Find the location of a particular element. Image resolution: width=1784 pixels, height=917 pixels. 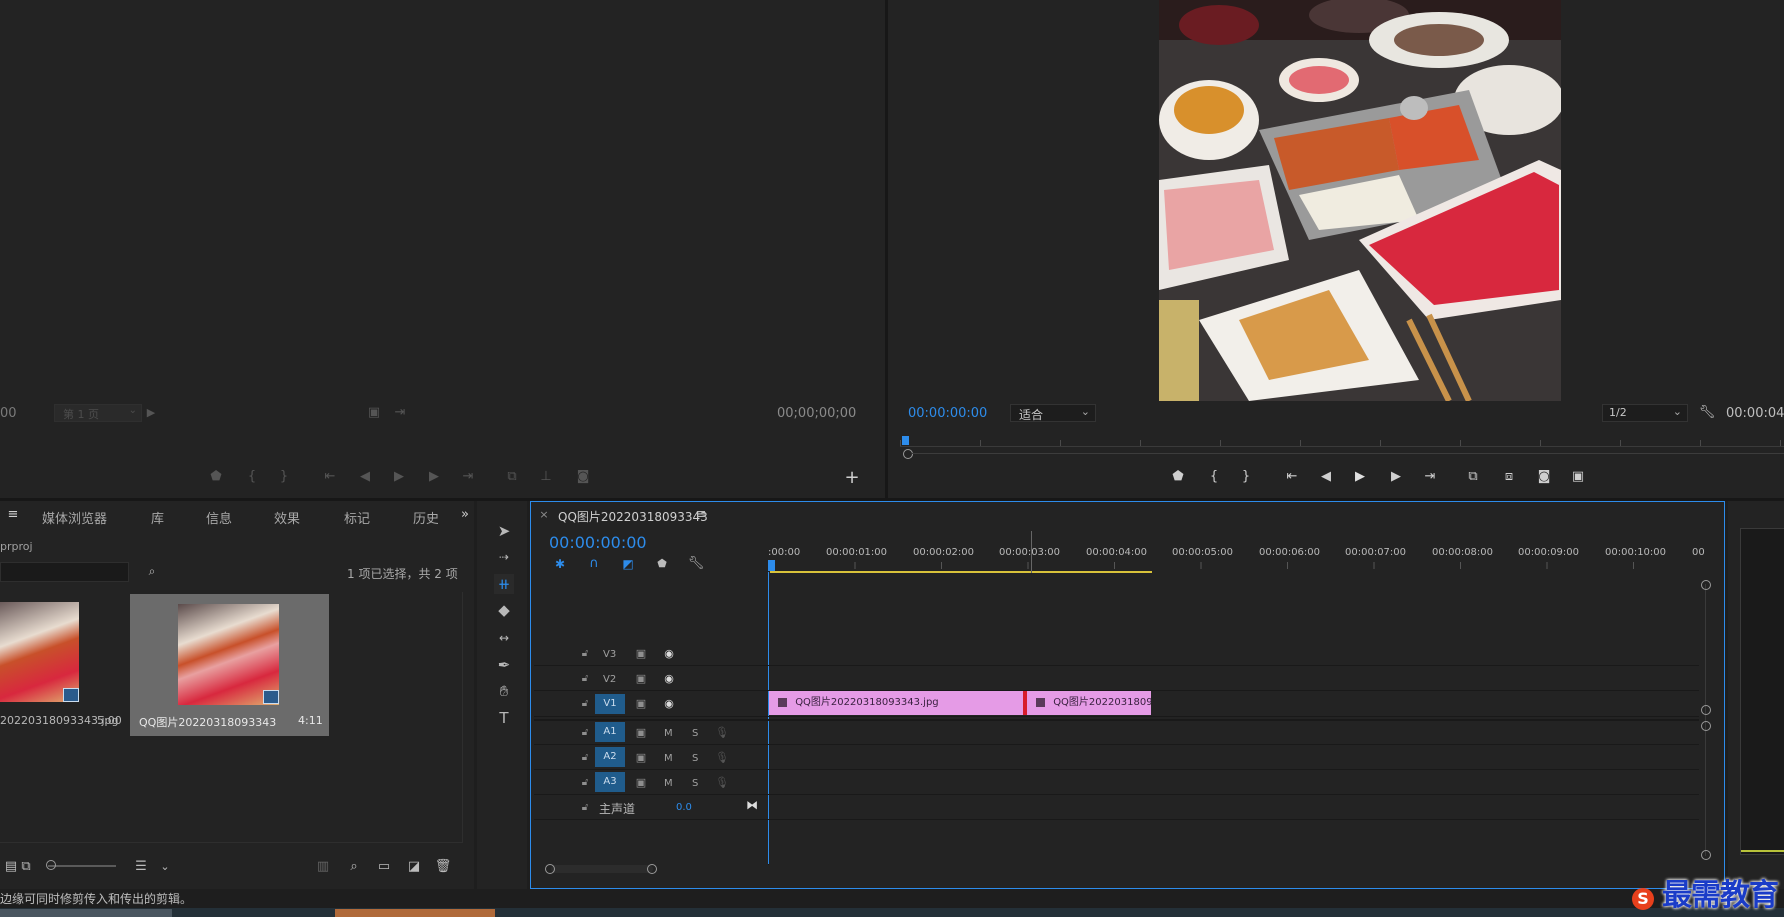

hand-tool-icon: ✋︎ is located at coordinates (504, 691).